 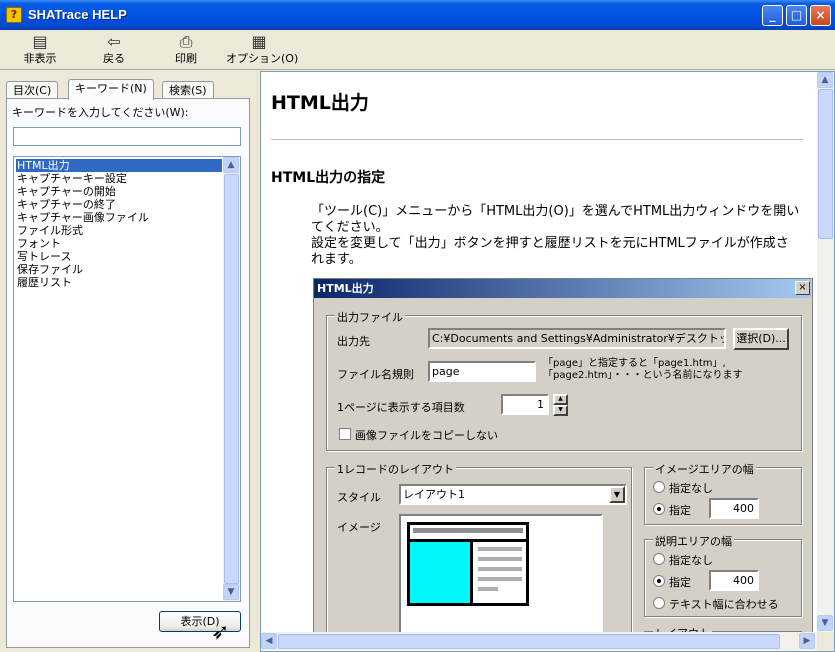 What do you see at coordinates (220, 632) in the screenshot?
I see `mouse-pointer-icon: ➶` at bounding box center [220, 632].